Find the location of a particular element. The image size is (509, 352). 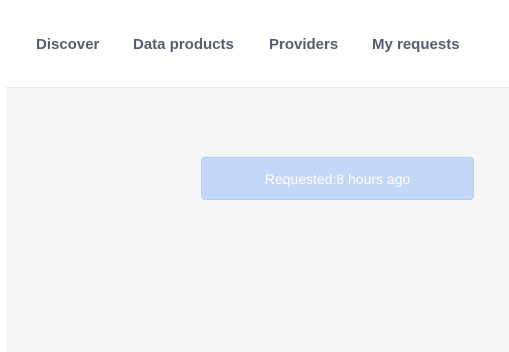

request-status-time: 8 hours ago is located at coordinates (373, 178).